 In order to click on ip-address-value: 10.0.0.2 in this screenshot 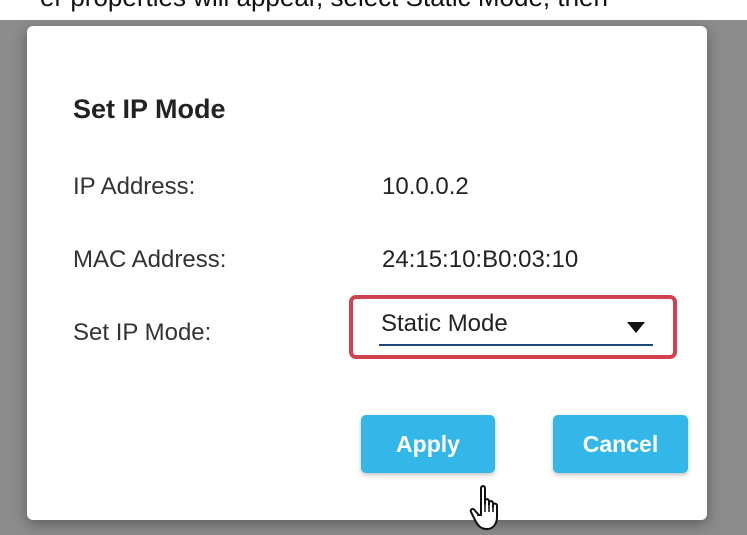, I will do `click(425, 186)`.